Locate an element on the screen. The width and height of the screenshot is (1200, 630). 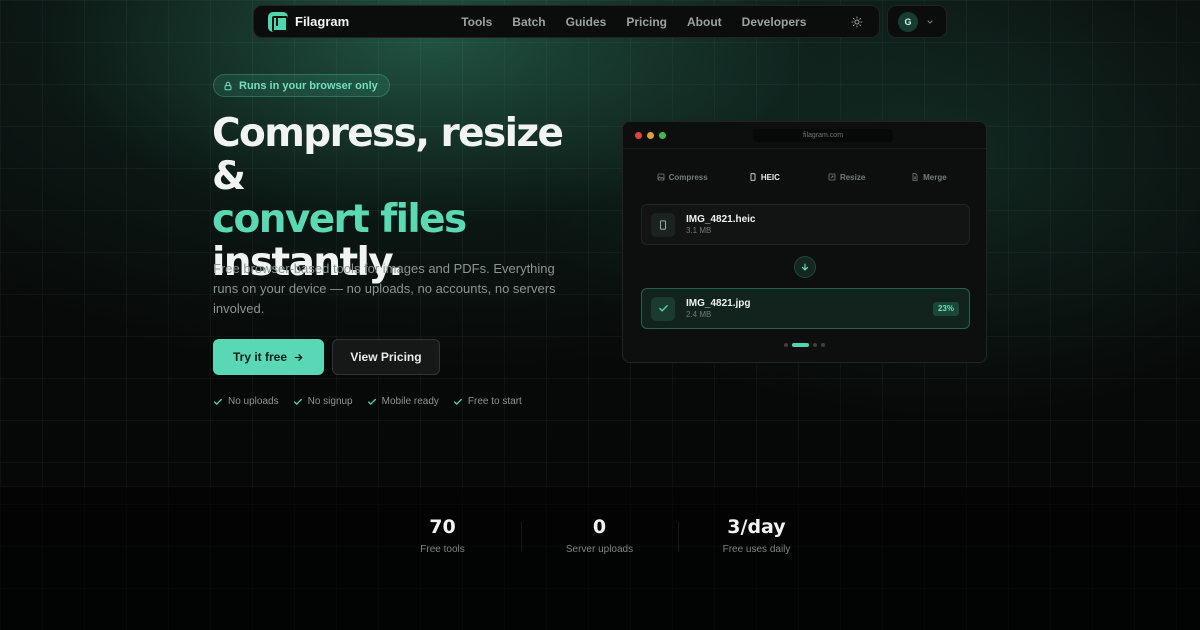
nav-link-batch: Batch is located at coordinates (528, 22).